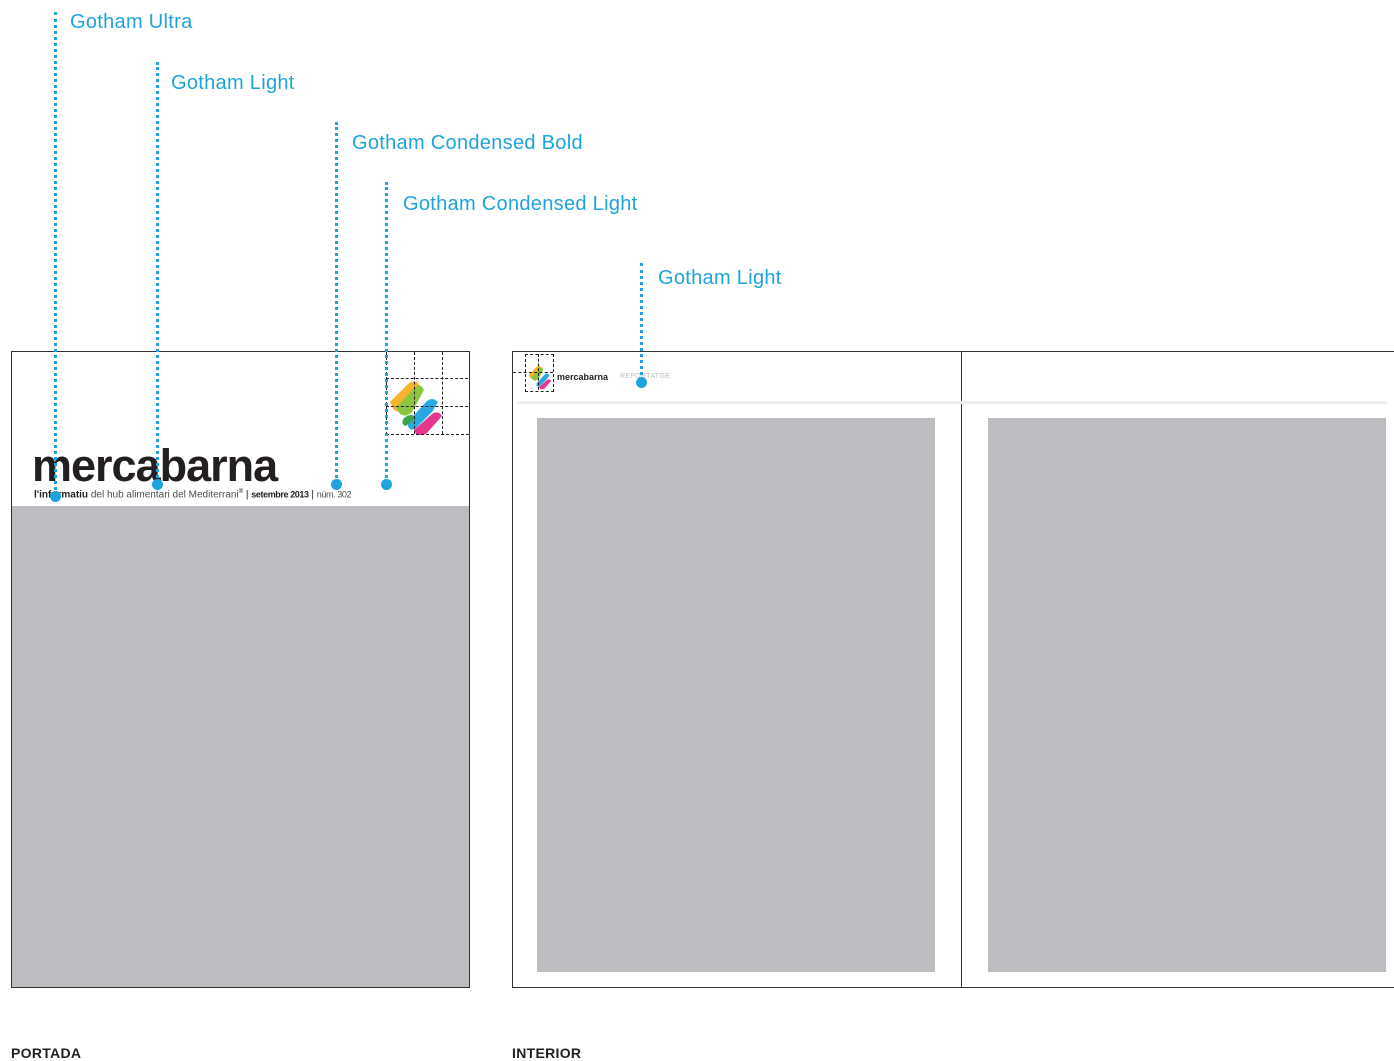  I want to click on annotation-gotham-light-interior: Gotham Light, so click(720, 278).